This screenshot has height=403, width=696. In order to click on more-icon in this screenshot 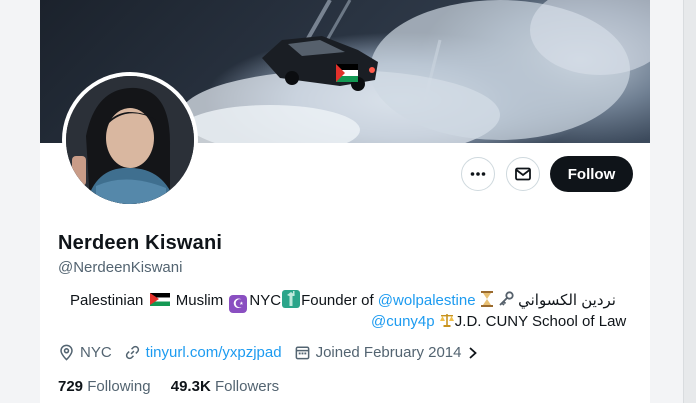, I will do `click(478, 174)`.